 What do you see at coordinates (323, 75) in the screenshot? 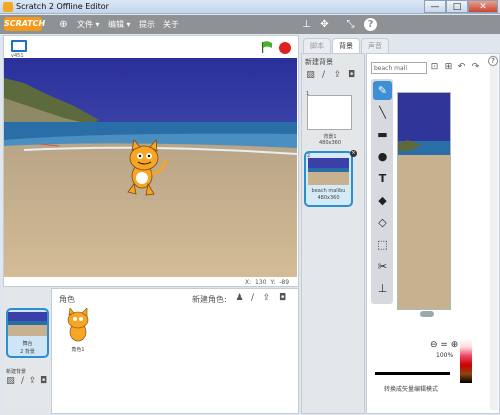
I see `bd-paint-icon: /` at bounding box center [323, 75].